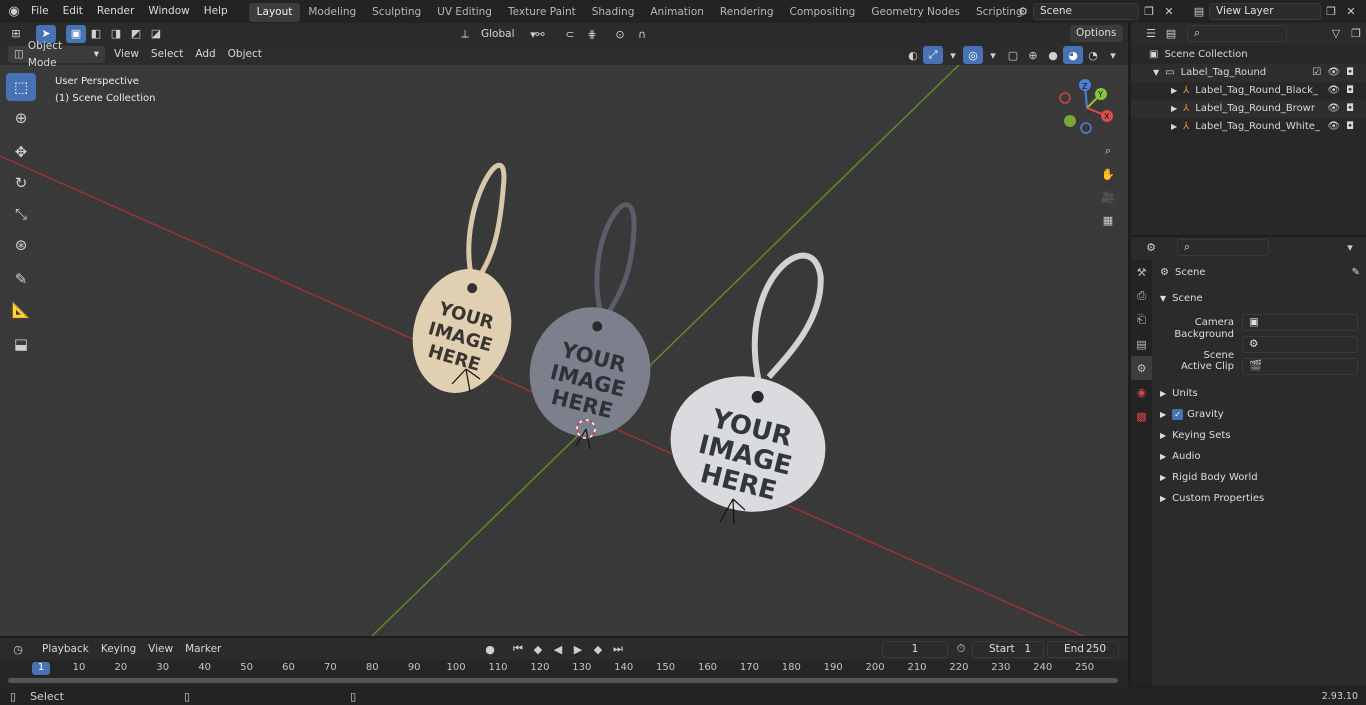  What do you see at coordinates (167, 54) in the screenshot?
I see `menu-select: Select` at bounding box center [167, 54].